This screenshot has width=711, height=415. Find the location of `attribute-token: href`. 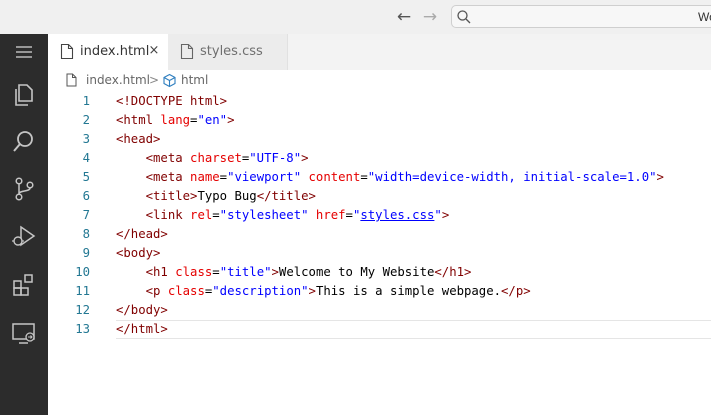

attribute-token: href is located at coordinates (330, 215).